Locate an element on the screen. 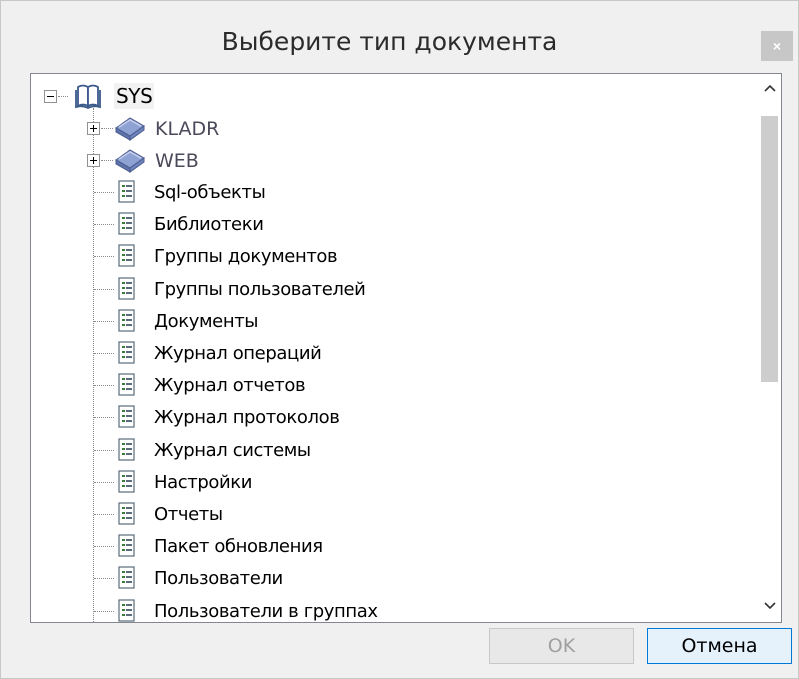  tree-node-web: WEB is located at coordinates (177, 161).